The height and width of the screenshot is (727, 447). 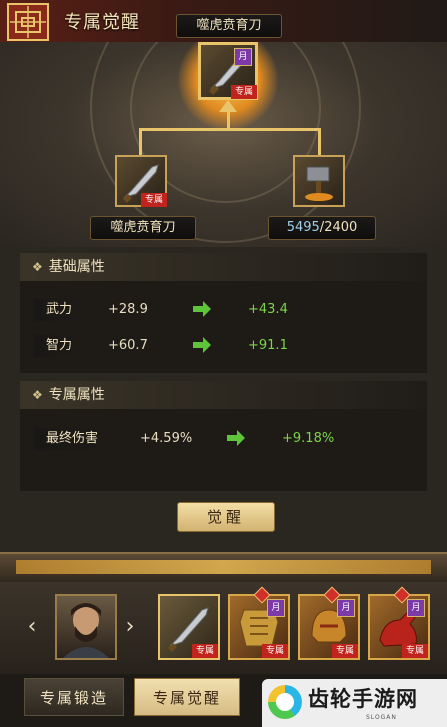 I want to click on inventory-slot: 专属, so click(x=189, y=627).